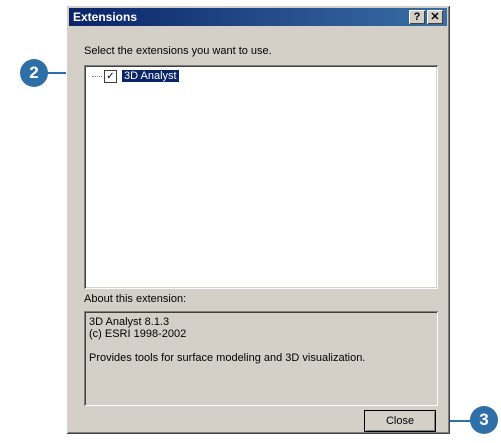  I want to click on help-icon: ?, so click(417, 17).